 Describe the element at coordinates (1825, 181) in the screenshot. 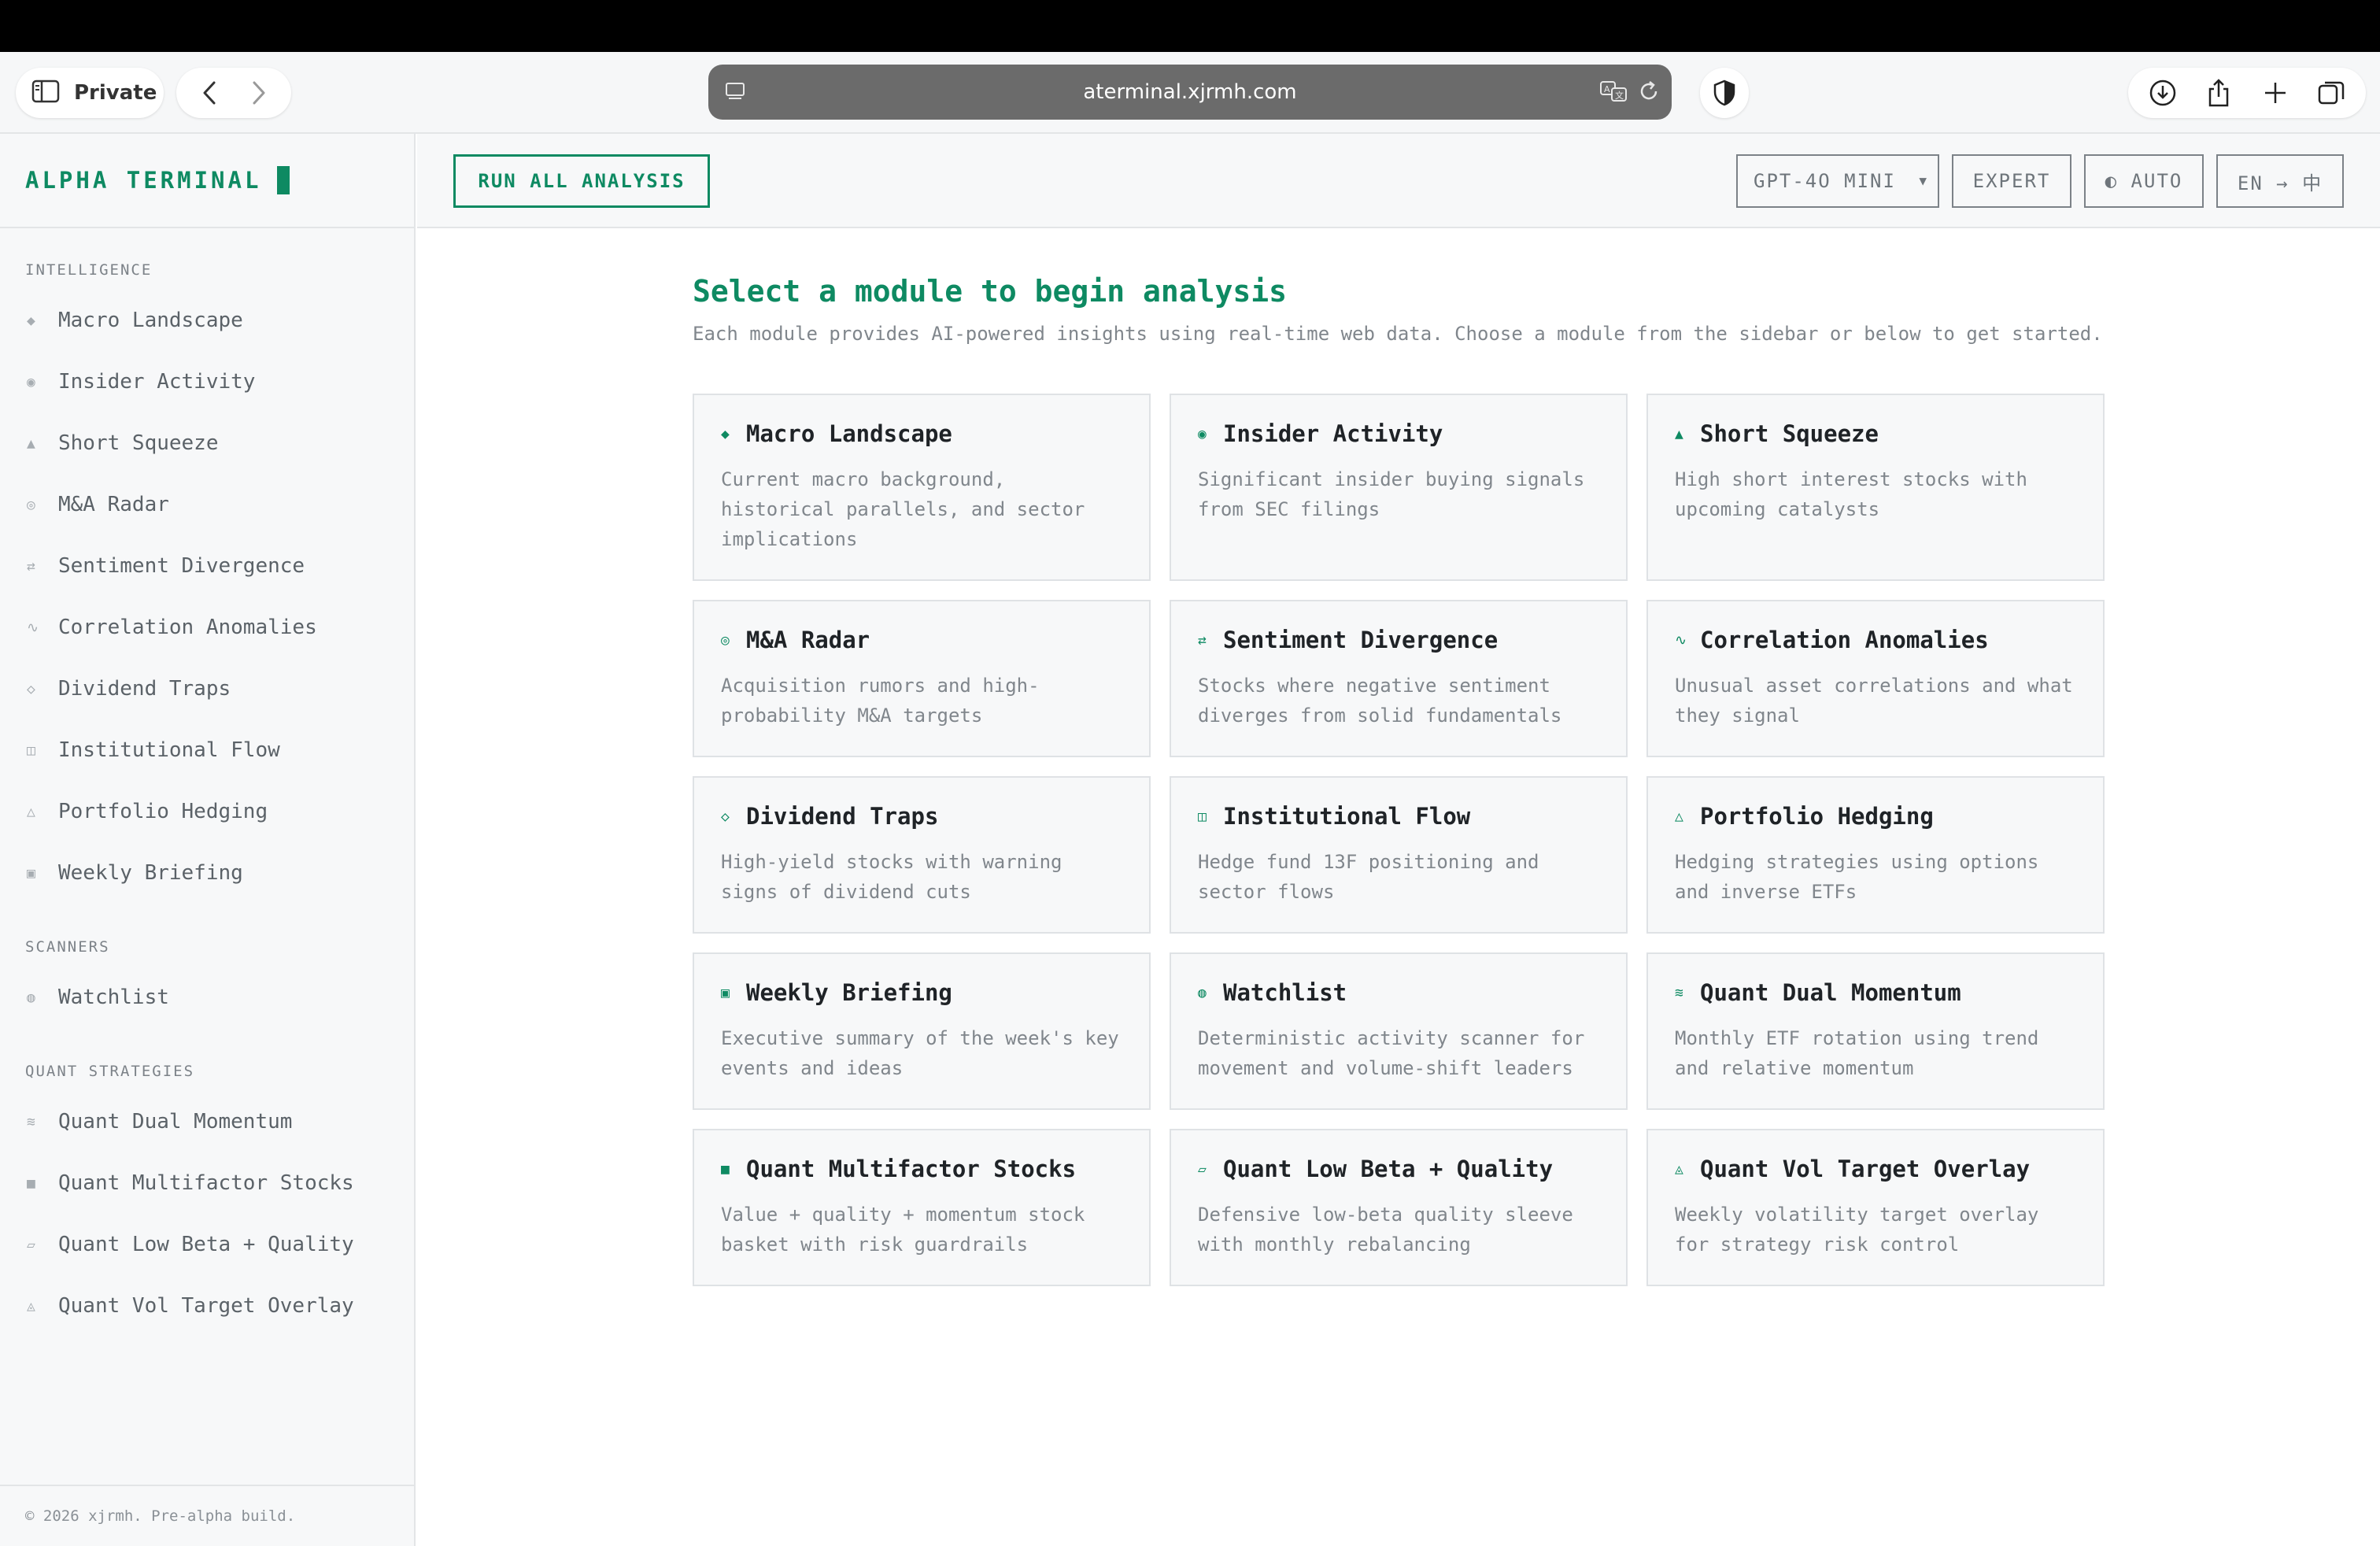

I see `model-select-value: GPT-4O MINI` at that location.